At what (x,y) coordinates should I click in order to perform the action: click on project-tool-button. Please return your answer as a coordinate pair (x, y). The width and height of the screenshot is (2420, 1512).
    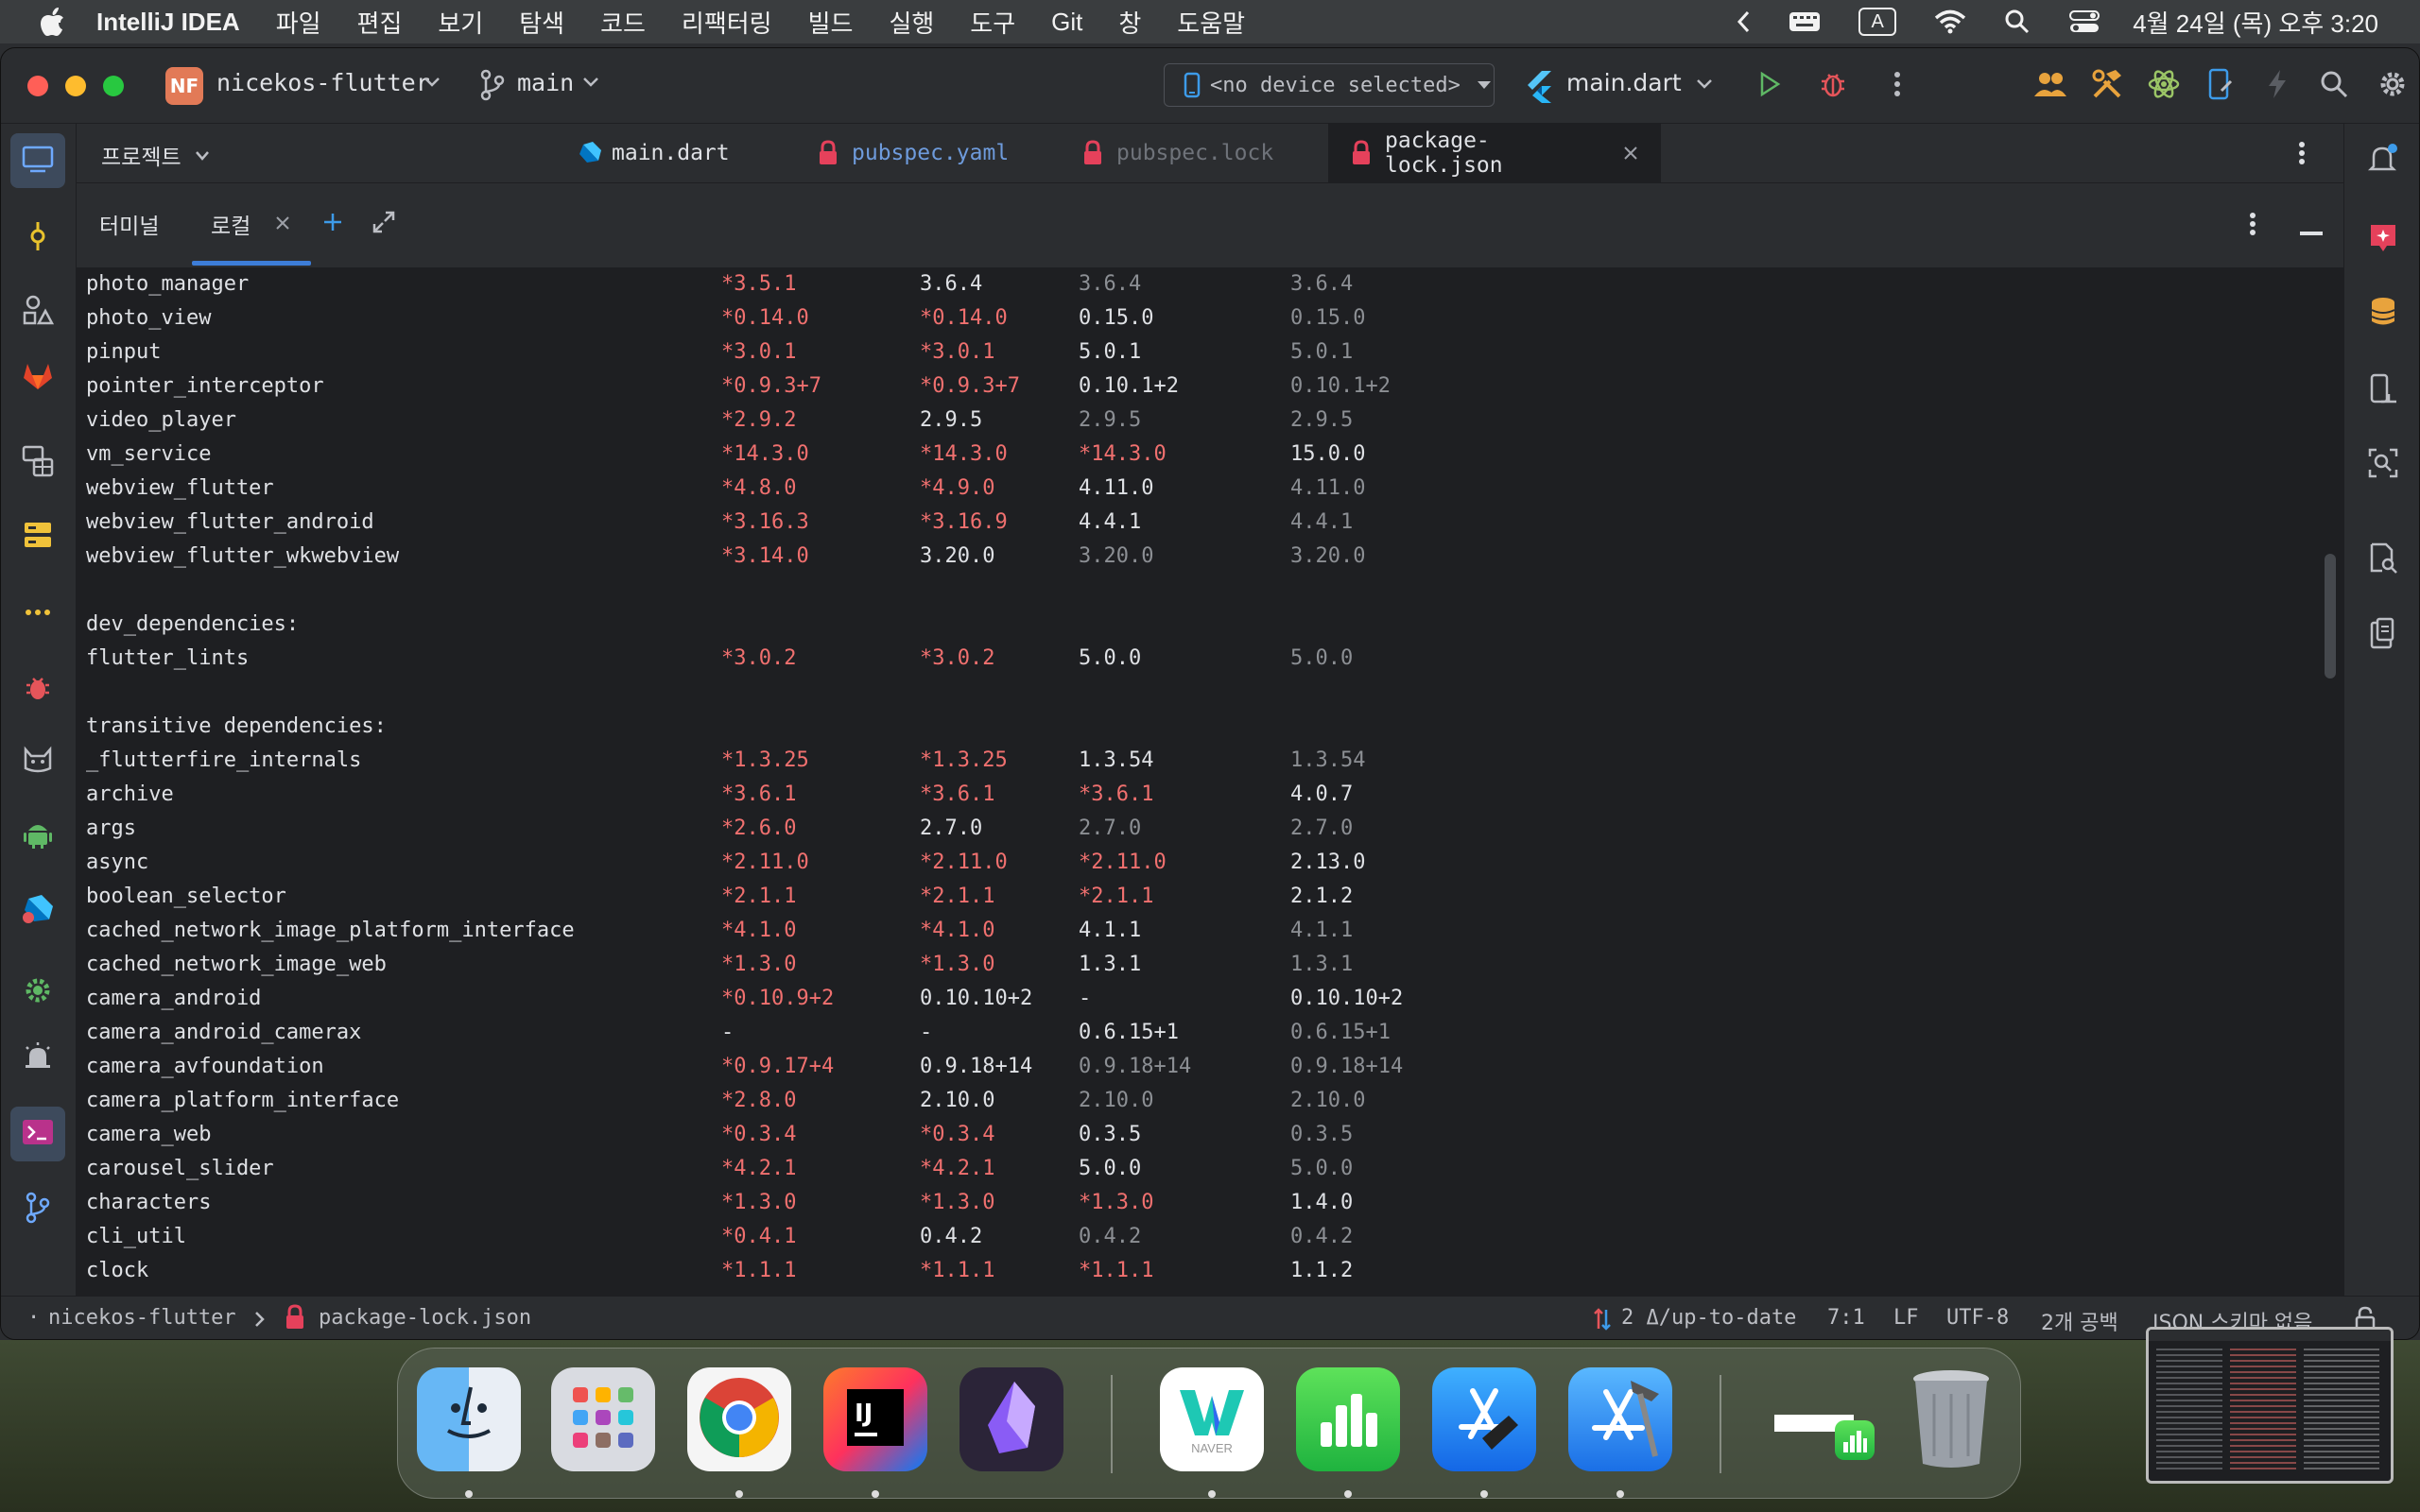
    Looking at the image, I should click on (37, 160).